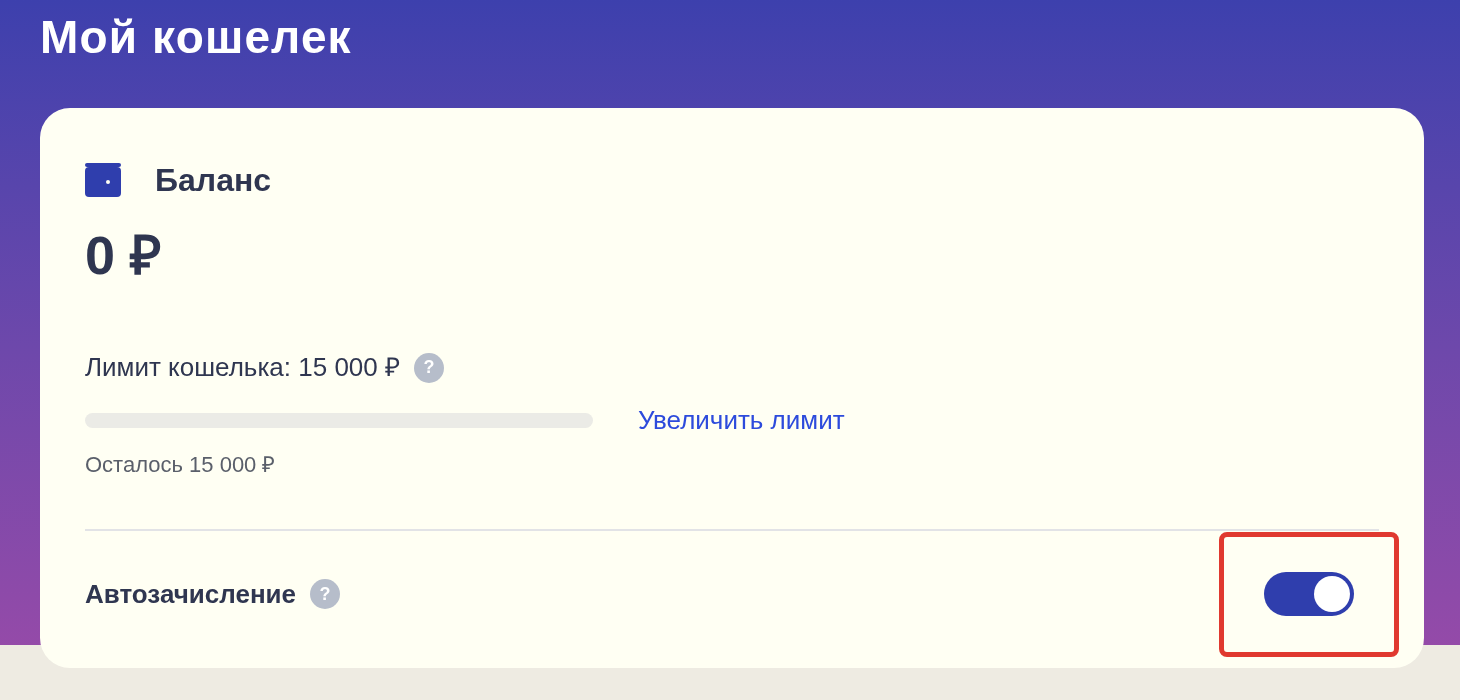 The height and width of the screenshot is (700, 1460). What do you see at coordinates (741, 420) in the screenshot?
I see `increase-limit-link: Увеличить лимит` at bounding box center [741, 420].